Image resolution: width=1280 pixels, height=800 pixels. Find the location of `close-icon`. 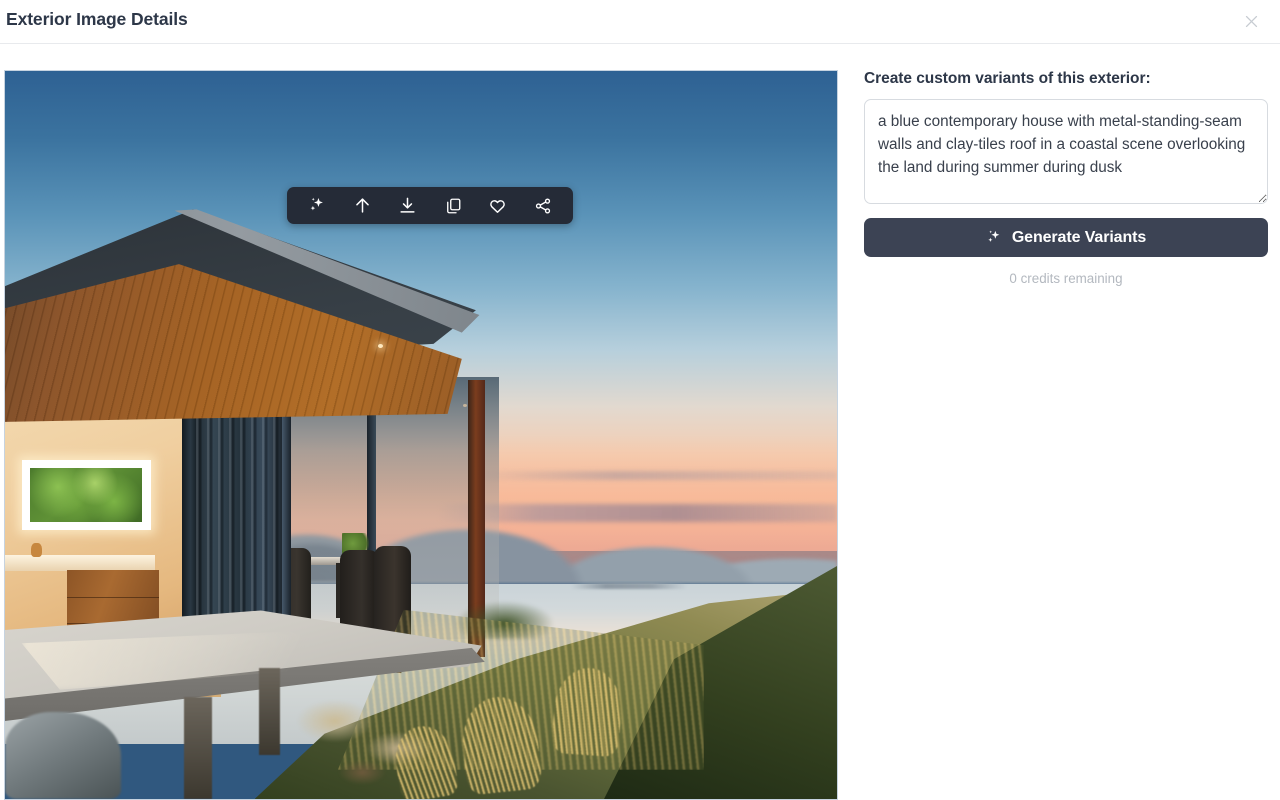

close-icon is located at coordinates (1251, 21).